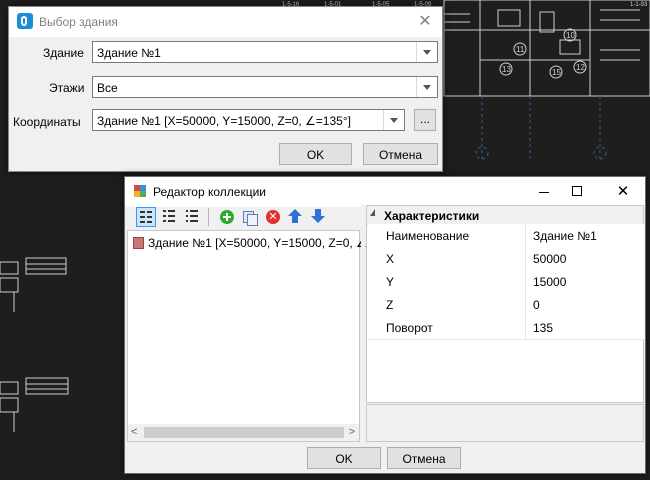 Image resolution: width=650 pixels, height=480 pixels. What do you see at coordinates (265, 52) in the screenshot?
I see `building-combo: Здание №1` at bounding box center [265, 52].